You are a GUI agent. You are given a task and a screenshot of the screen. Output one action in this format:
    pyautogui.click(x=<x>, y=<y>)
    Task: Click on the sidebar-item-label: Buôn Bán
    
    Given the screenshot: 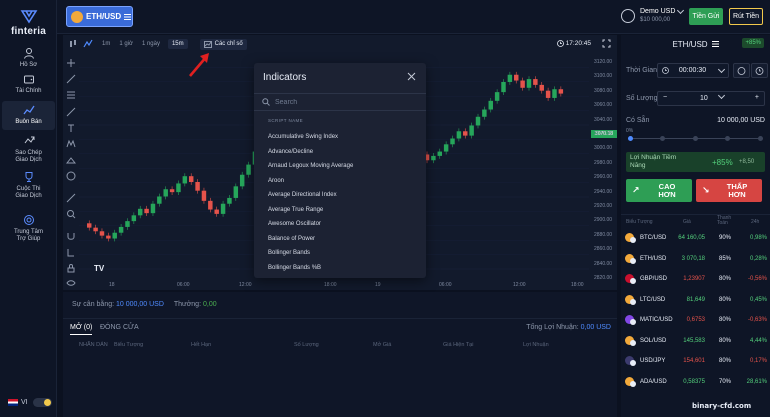 What is the action you would take?
    pyautogui.click(x=28, y=122)
    